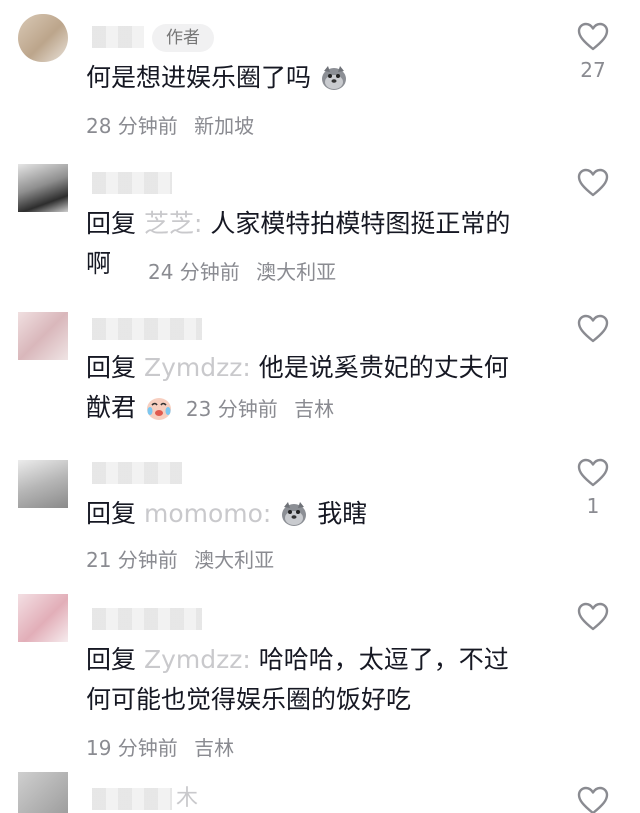 The image size is (640, 813). Describe the element at coordinates (231, 409) in the screenshot. I see `comment-time: 23 分钟前` at that location.